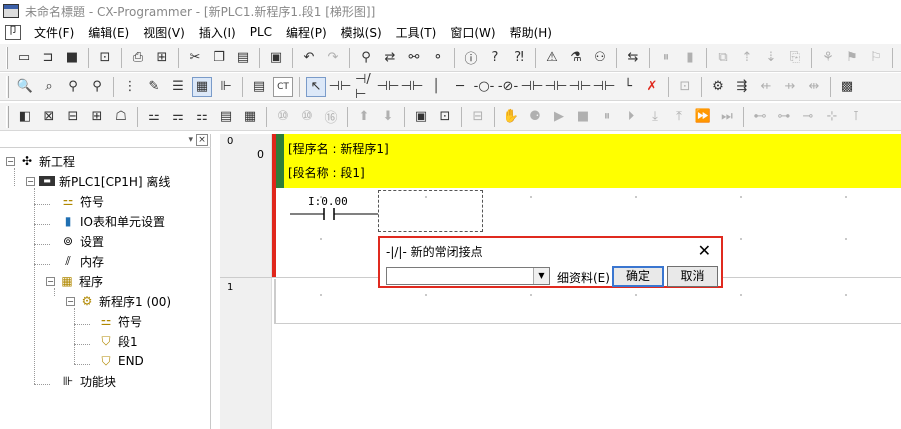  Describe the element at coordinates (679, 117) in the screenshot. I see `step-out-icon: ⤒` at that location.